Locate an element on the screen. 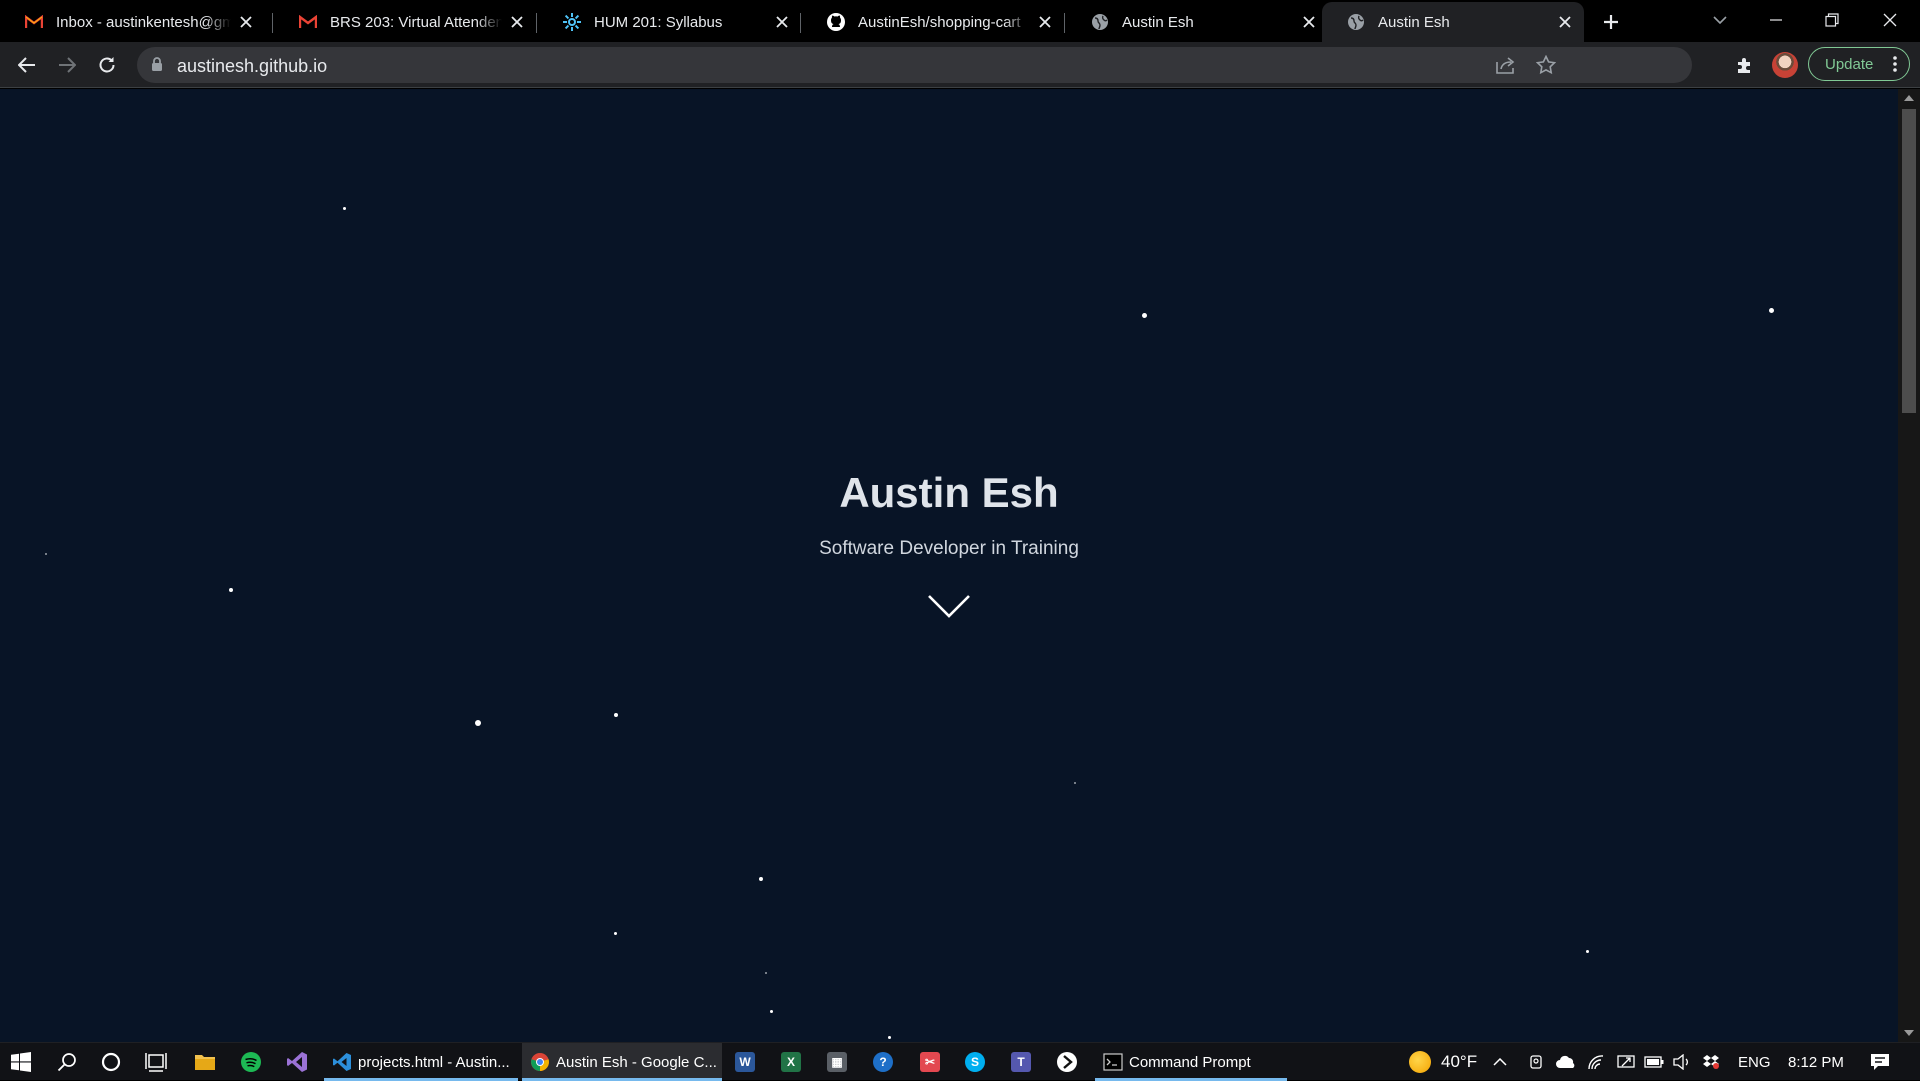 This screenshot has height=1081, width=1920. menu-kebab-icon is located at coordinates (1895, 66).